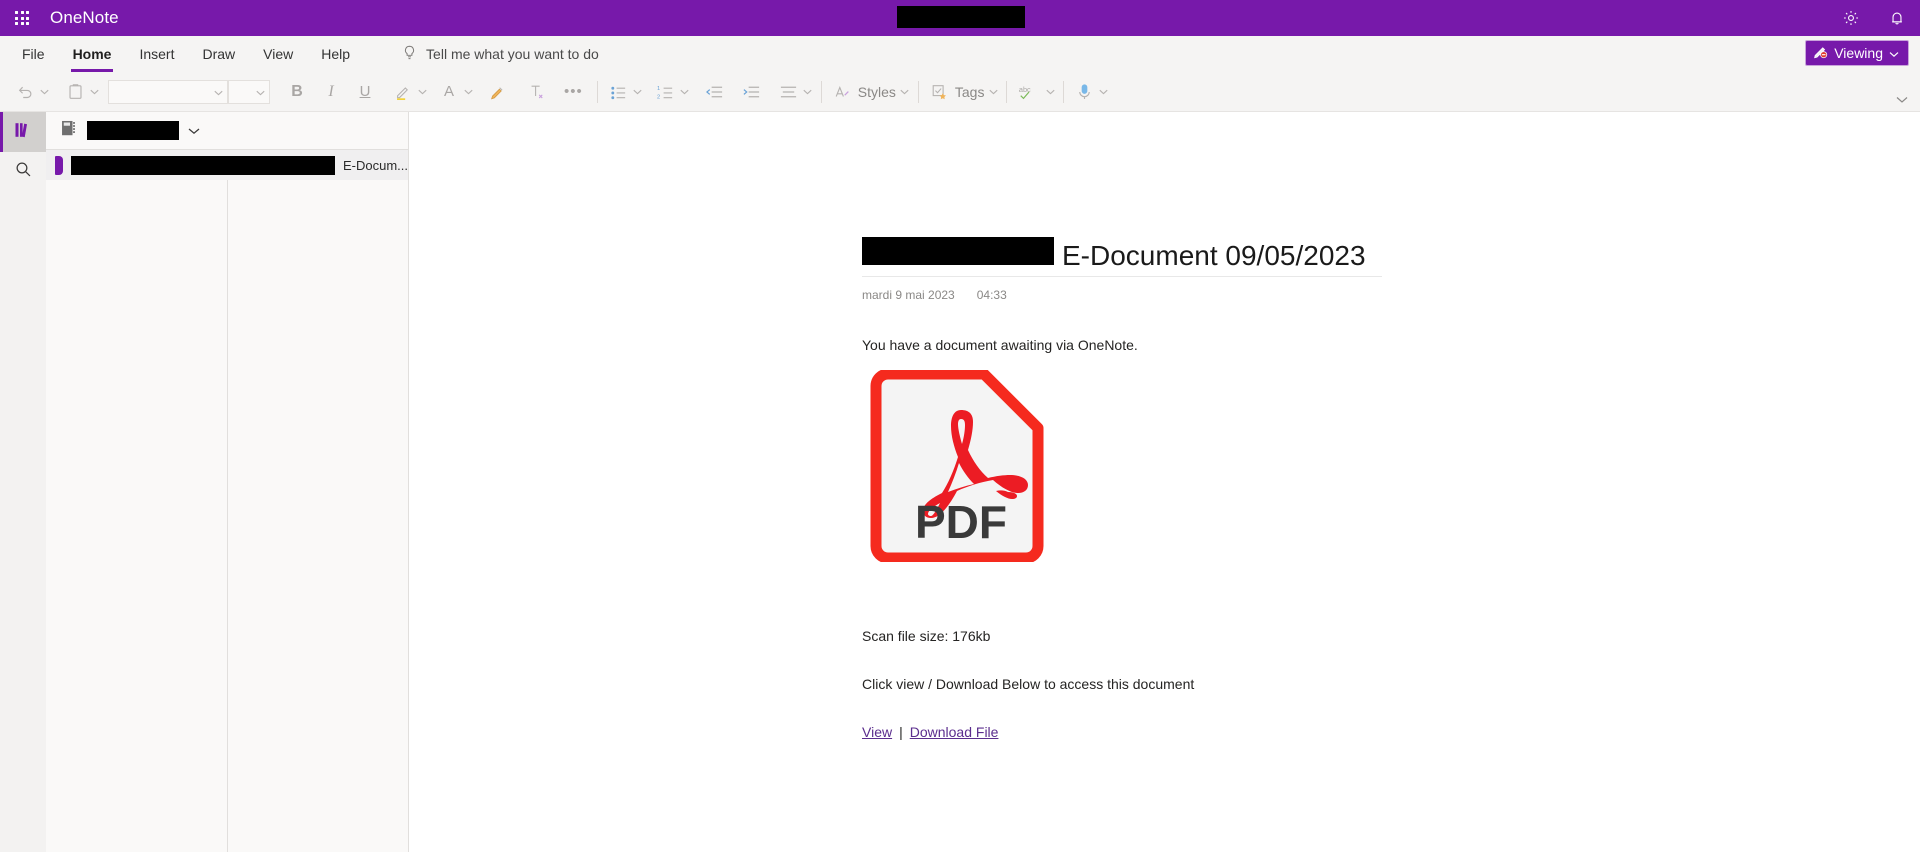  Describe the element at coordinates (685, 92) in the screenshot. I see `numbered-list-chevron-icon` at that location.